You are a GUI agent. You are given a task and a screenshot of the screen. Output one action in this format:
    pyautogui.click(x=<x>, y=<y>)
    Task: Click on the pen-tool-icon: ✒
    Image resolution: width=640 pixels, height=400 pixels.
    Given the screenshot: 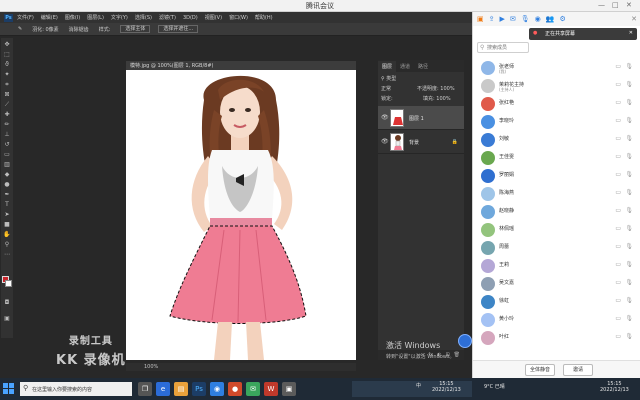 What is the action you would take?
    pyautogui.click(x=7, y=195)
    